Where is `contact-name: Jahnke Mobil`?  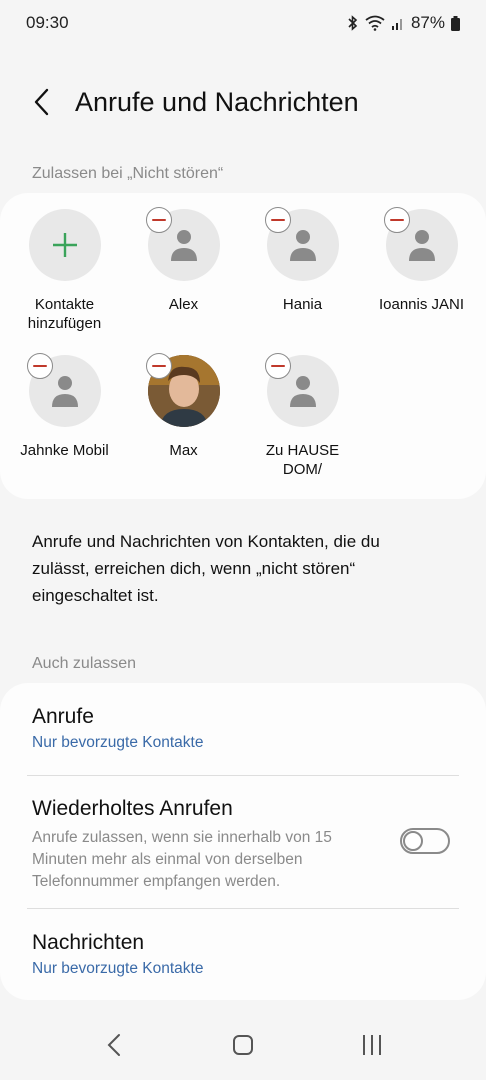 contact-name: Jahnke Mobil is located at coordinates (64, 450).